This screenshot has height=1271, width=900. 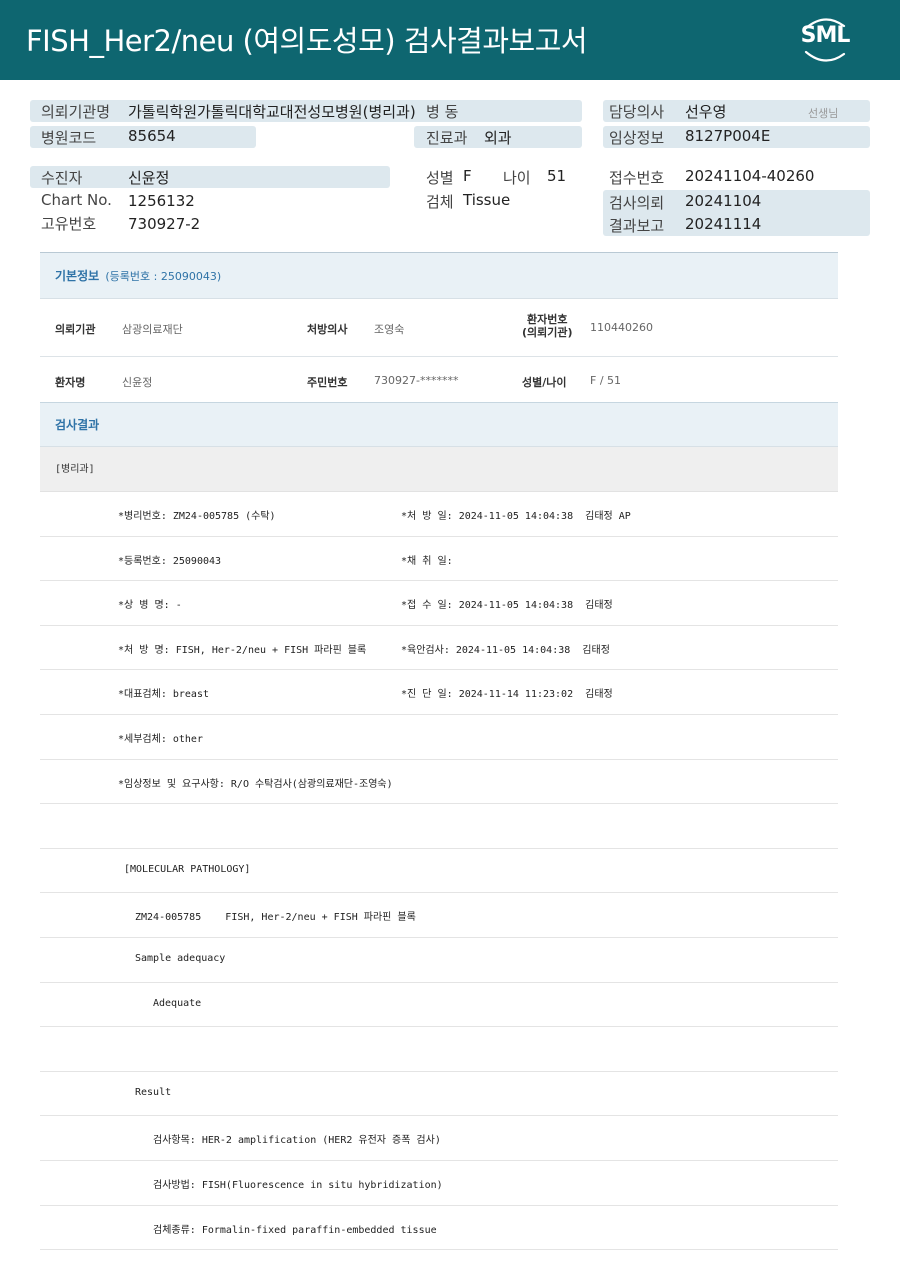 I want to click on result-row: [MOLECULAR PATHOLOGY], so click(x=439, y=871).